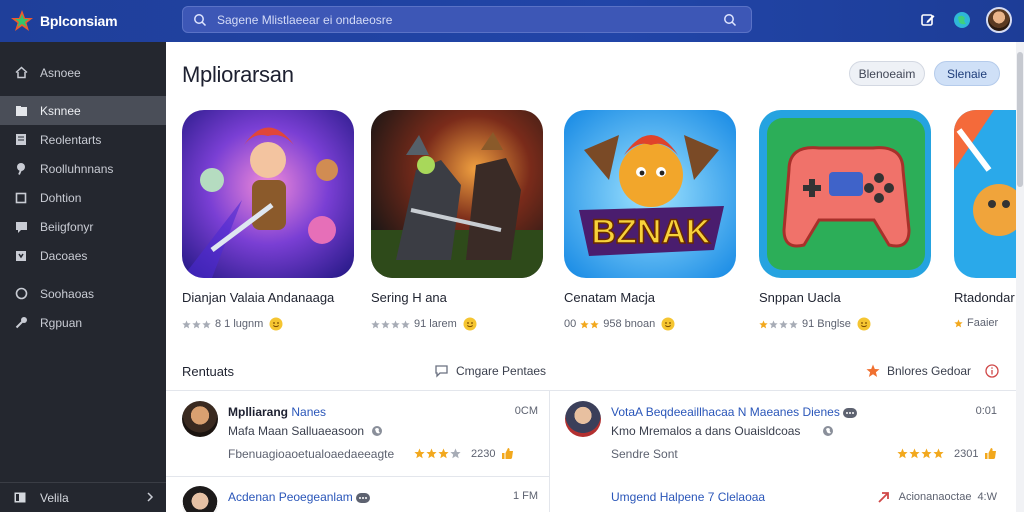  I want to click on review-subtitle-text: Mafa Maan Salluaeasoon, so click(296, 431).